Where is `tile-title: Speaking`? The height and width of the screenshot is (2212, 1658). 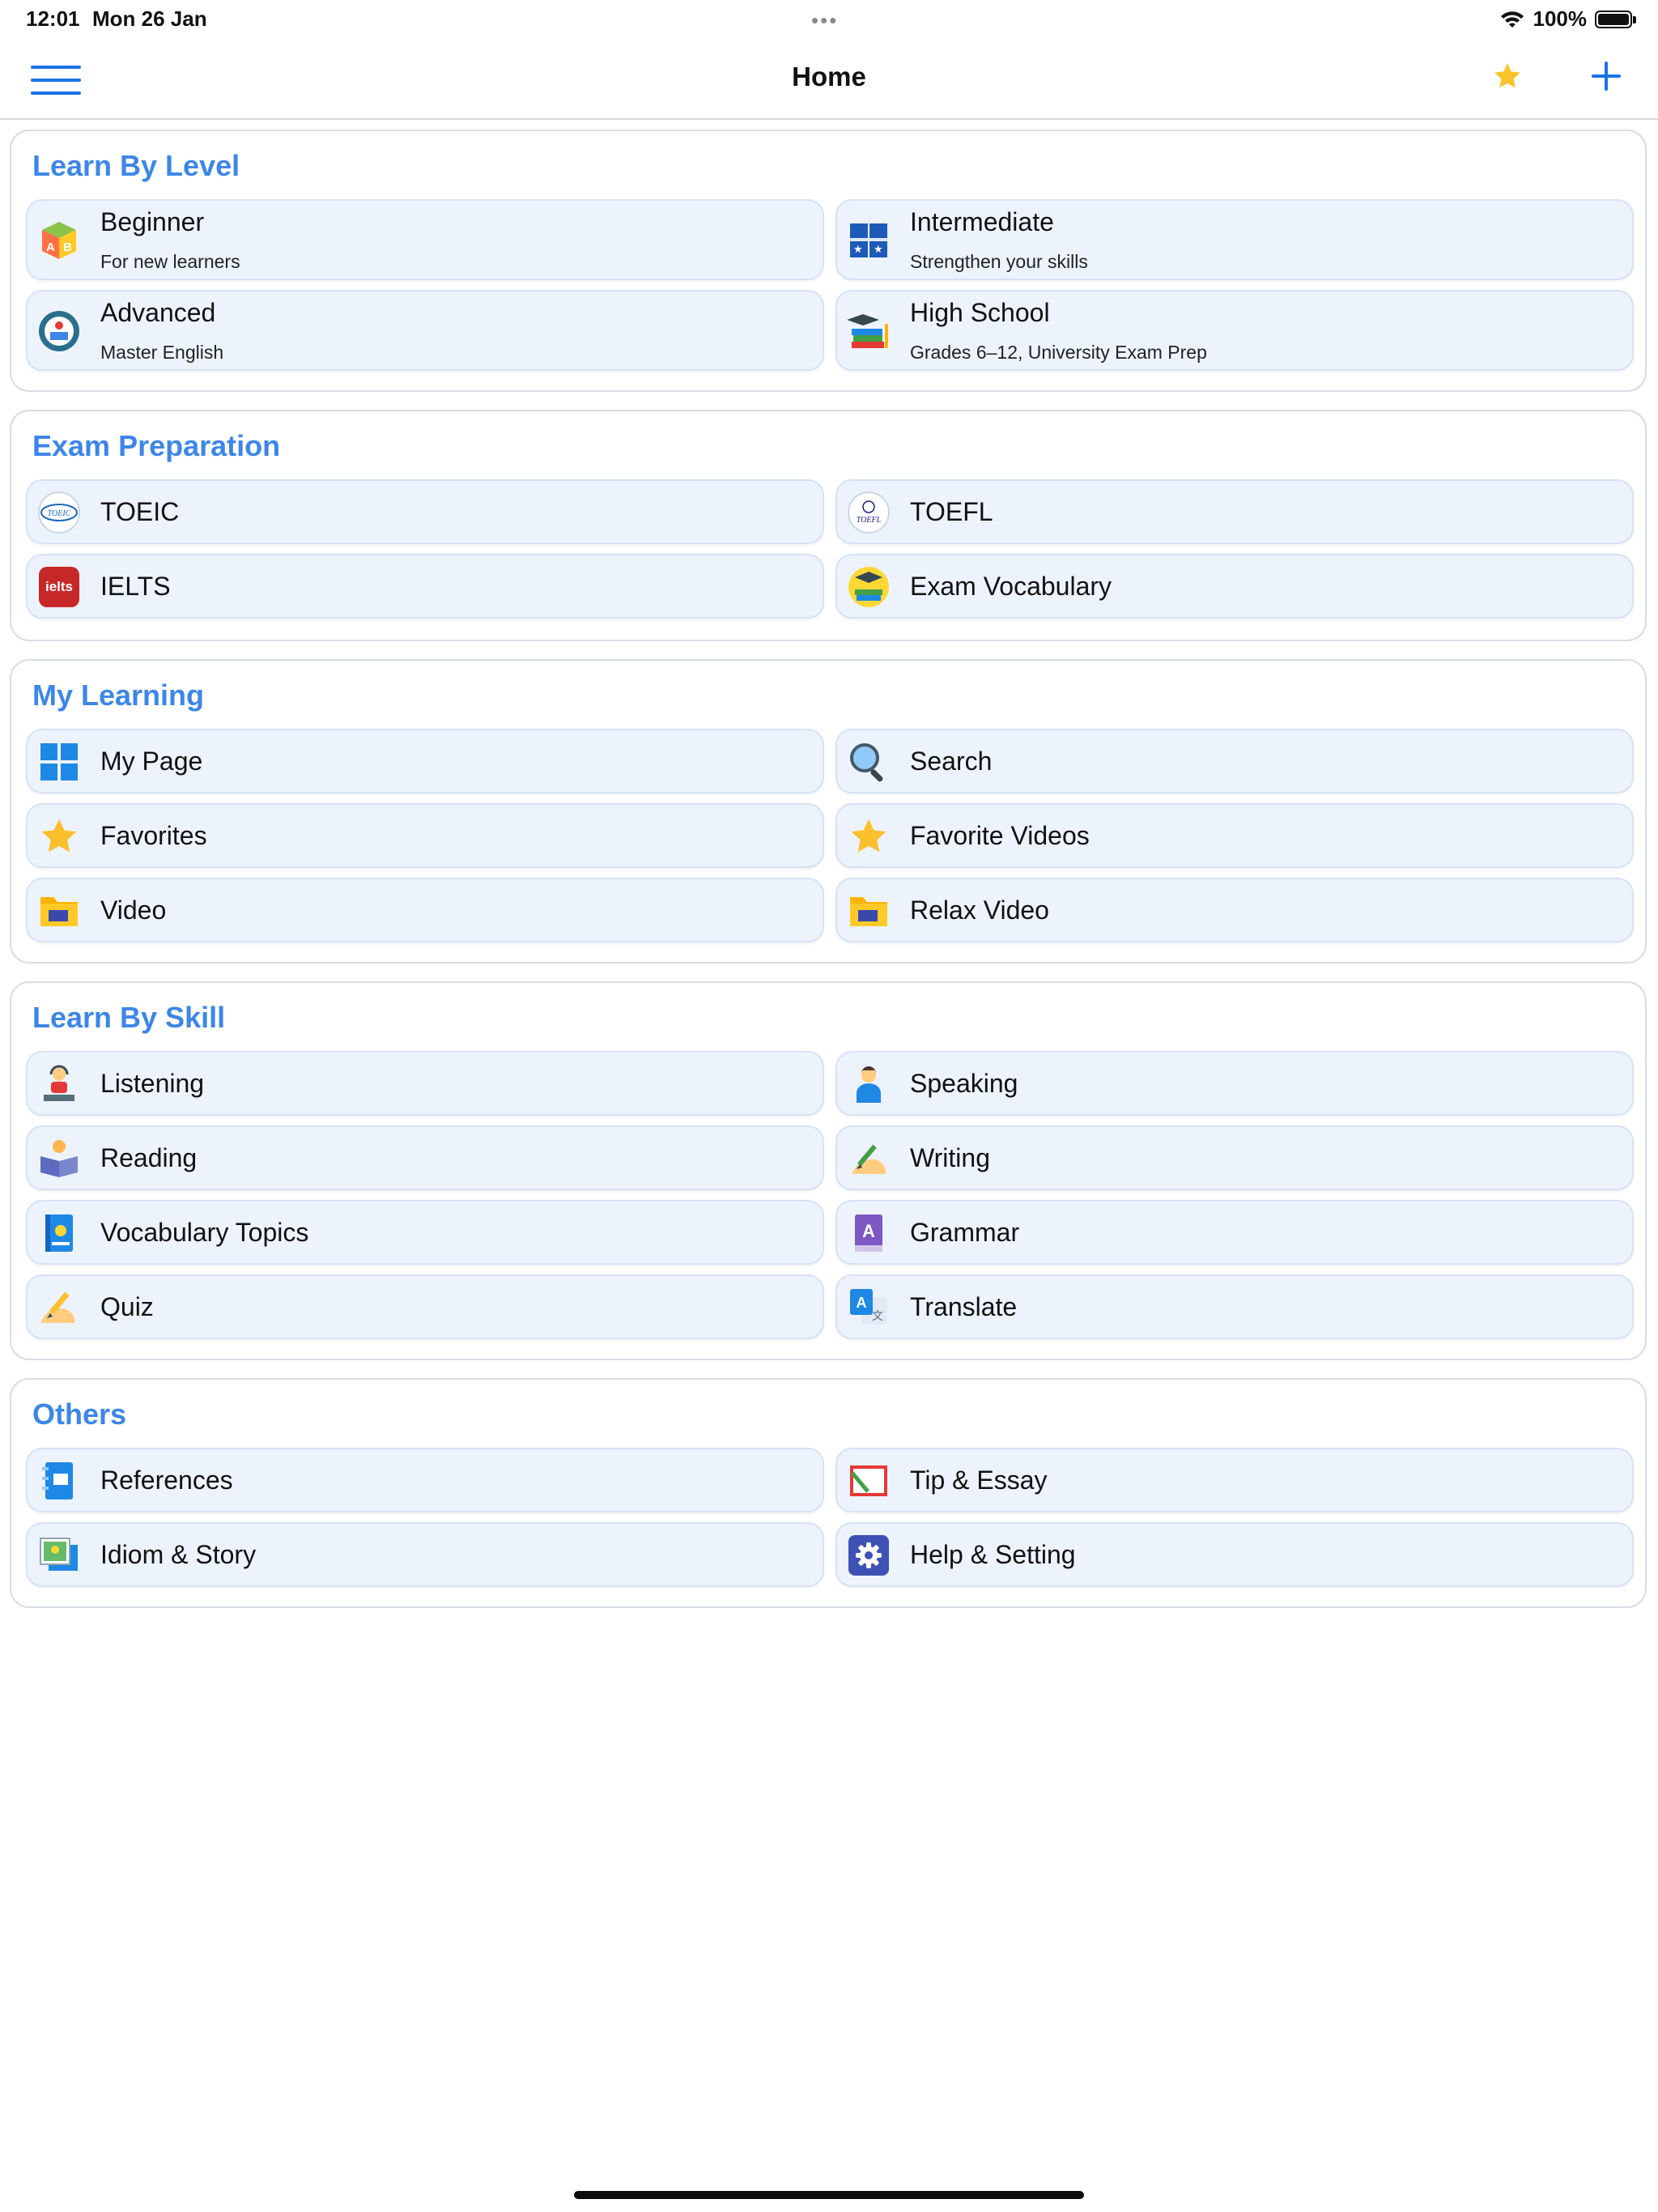
tile-title: Speaking is located at coordinates (964, 1084).